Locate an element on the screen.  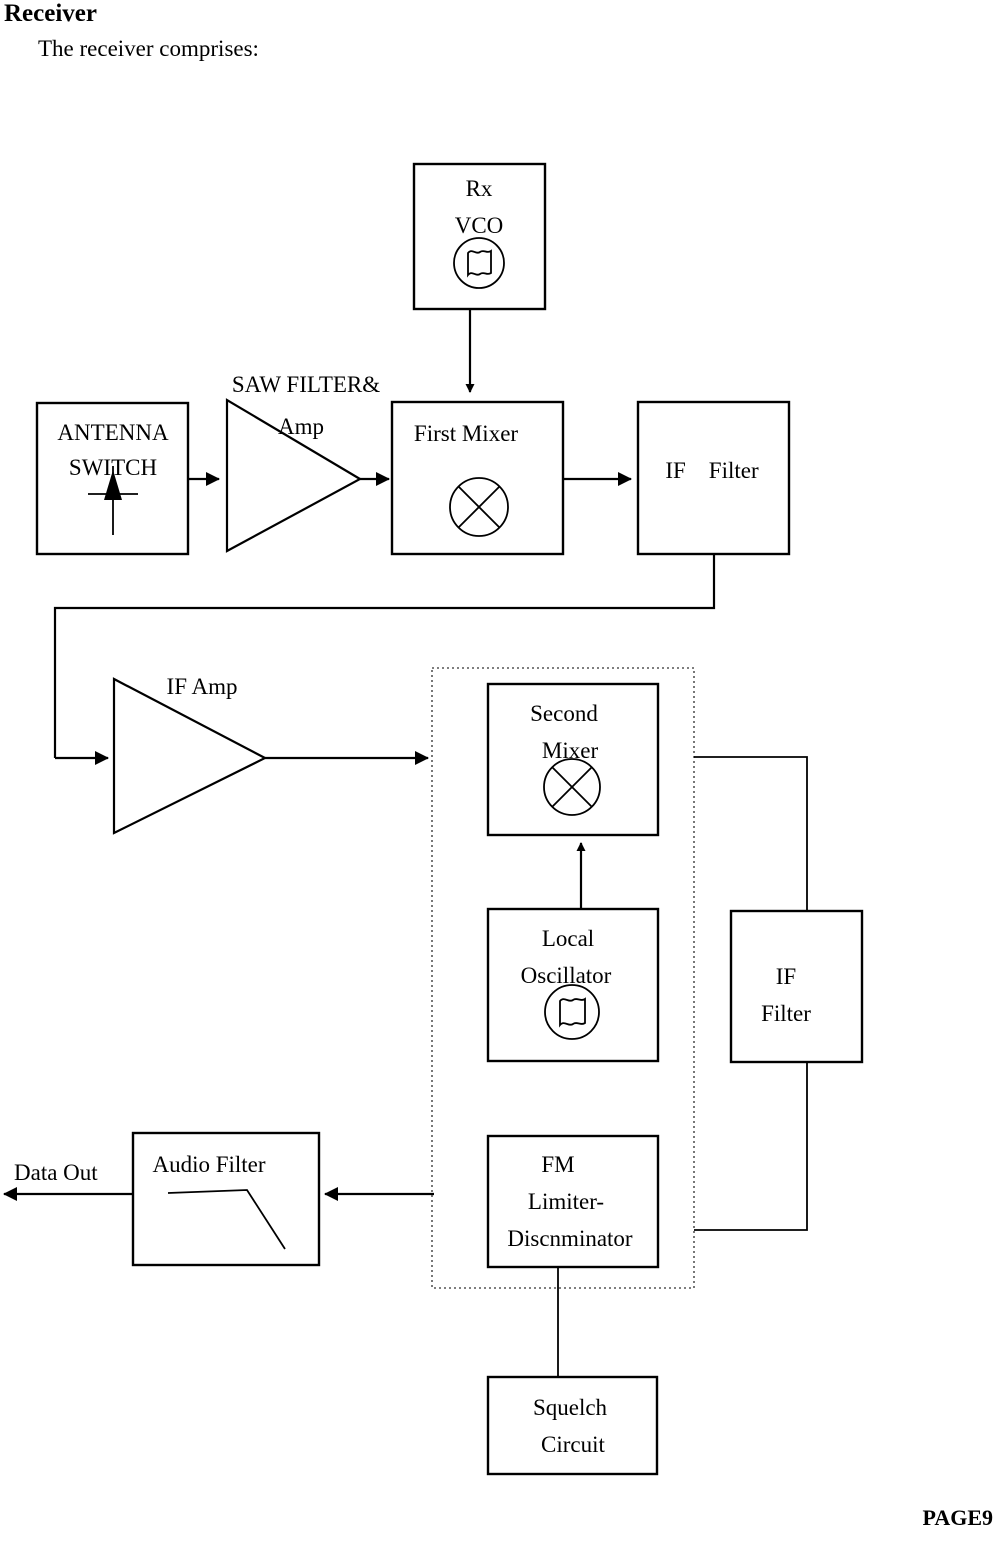
antenna-switch-label-line1: ANTENNA is located at coordinates (113, 432).